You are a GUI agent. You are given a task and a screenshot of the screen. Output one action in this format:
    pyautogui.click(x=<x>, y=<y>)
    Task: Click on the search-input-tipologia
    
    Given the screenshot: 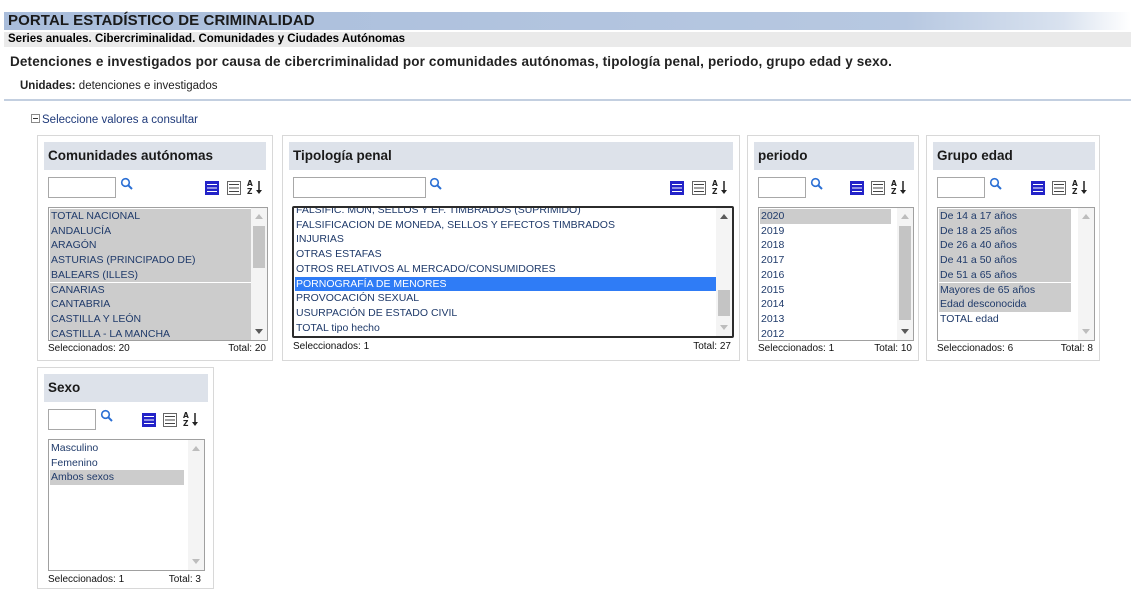 What is the action you would take?
    pyautogui.click(x=359, y=187)
    